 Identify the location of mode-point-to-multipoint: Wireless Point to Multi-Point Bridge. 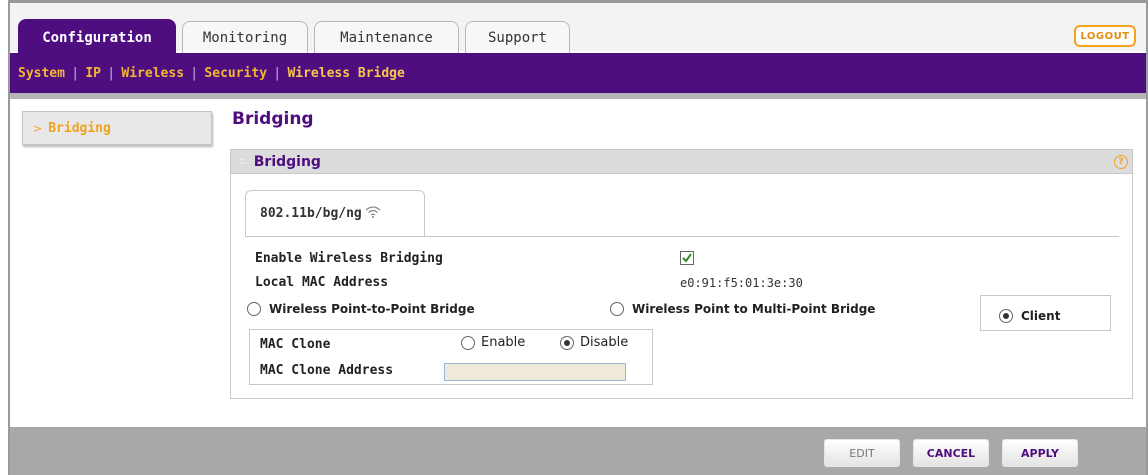
(742, 309).